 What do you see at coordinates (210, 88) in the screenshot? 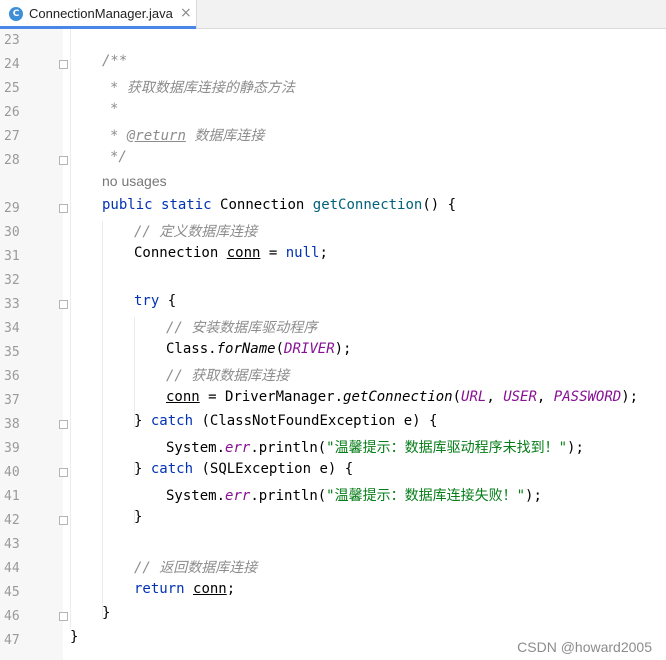
I see `javadoc-description: 获取数据库连接的静态方法` at bounding box center [210, 88].